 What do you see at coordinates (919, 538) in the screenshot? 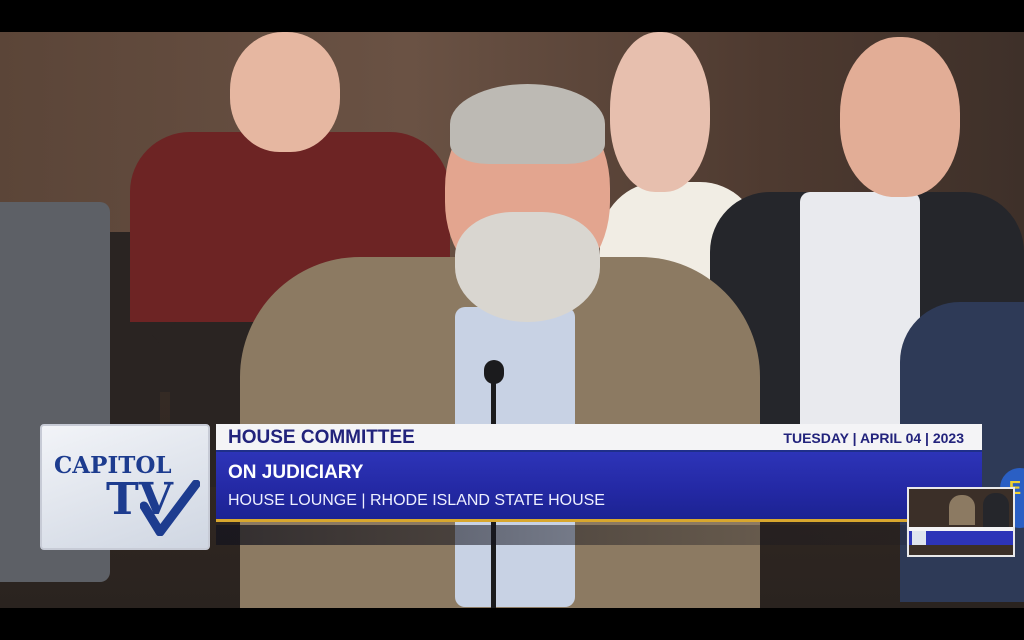
I see `thumb-logo` at bounding box center [919, 538].